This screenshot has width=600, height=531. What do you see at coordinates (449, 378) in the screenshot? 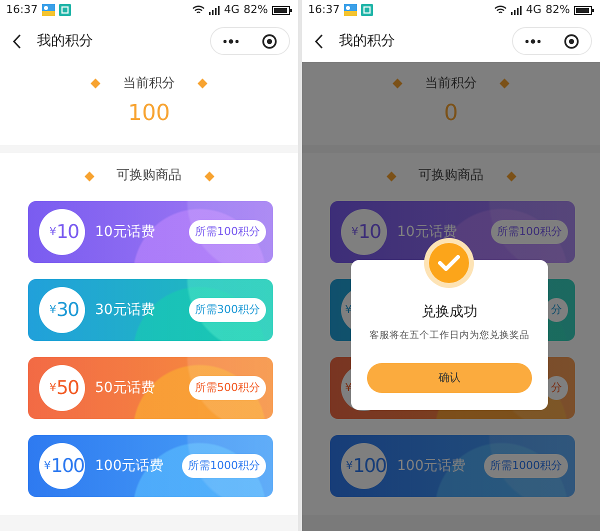
I see `confirm-button: 确认` at bounding box center [449, 378].